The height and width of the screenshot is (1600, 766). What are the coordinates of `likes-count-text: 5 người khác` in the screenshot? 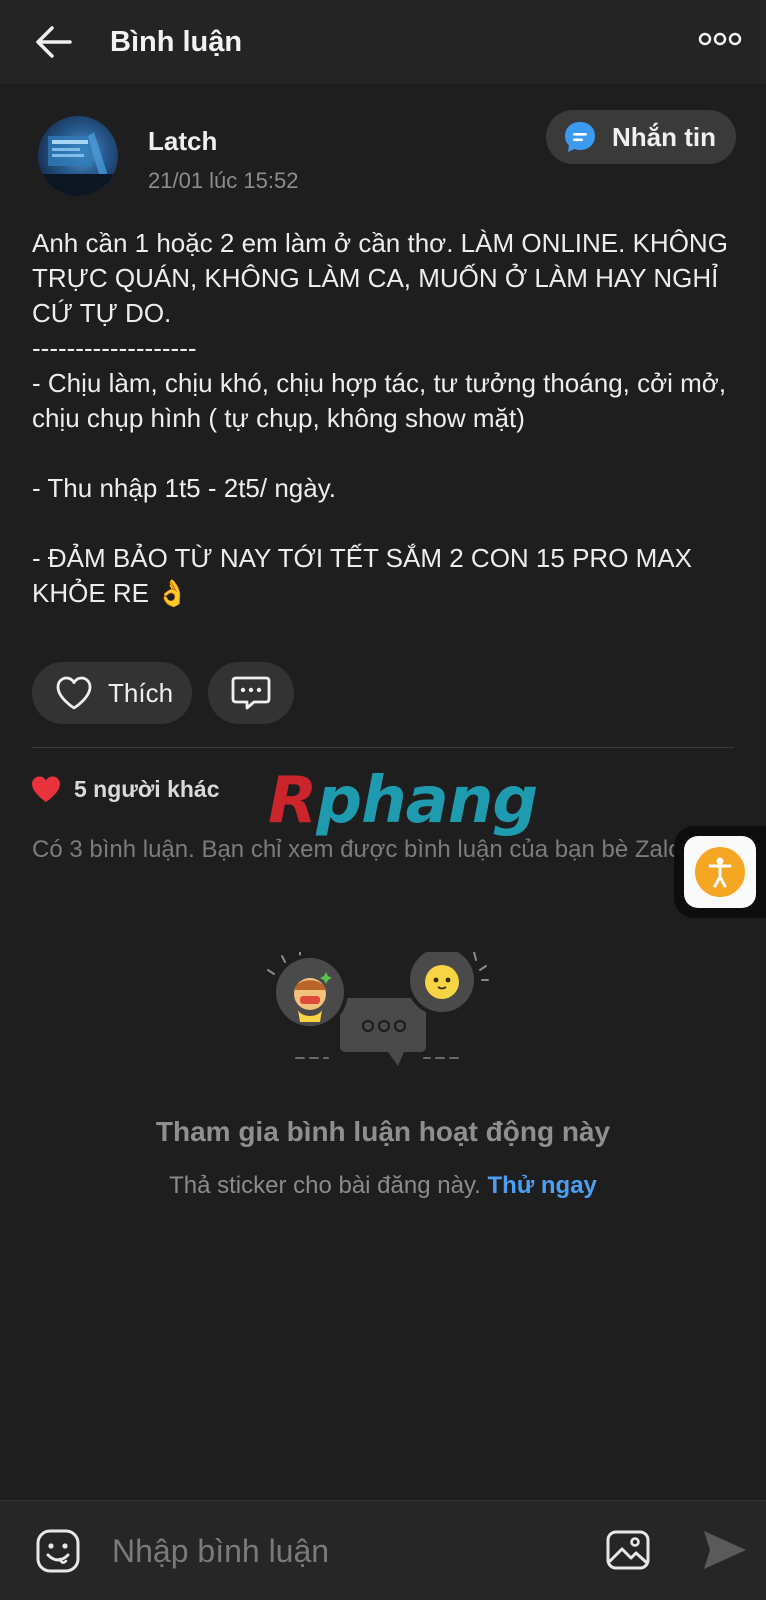 It's located at (147, 788).